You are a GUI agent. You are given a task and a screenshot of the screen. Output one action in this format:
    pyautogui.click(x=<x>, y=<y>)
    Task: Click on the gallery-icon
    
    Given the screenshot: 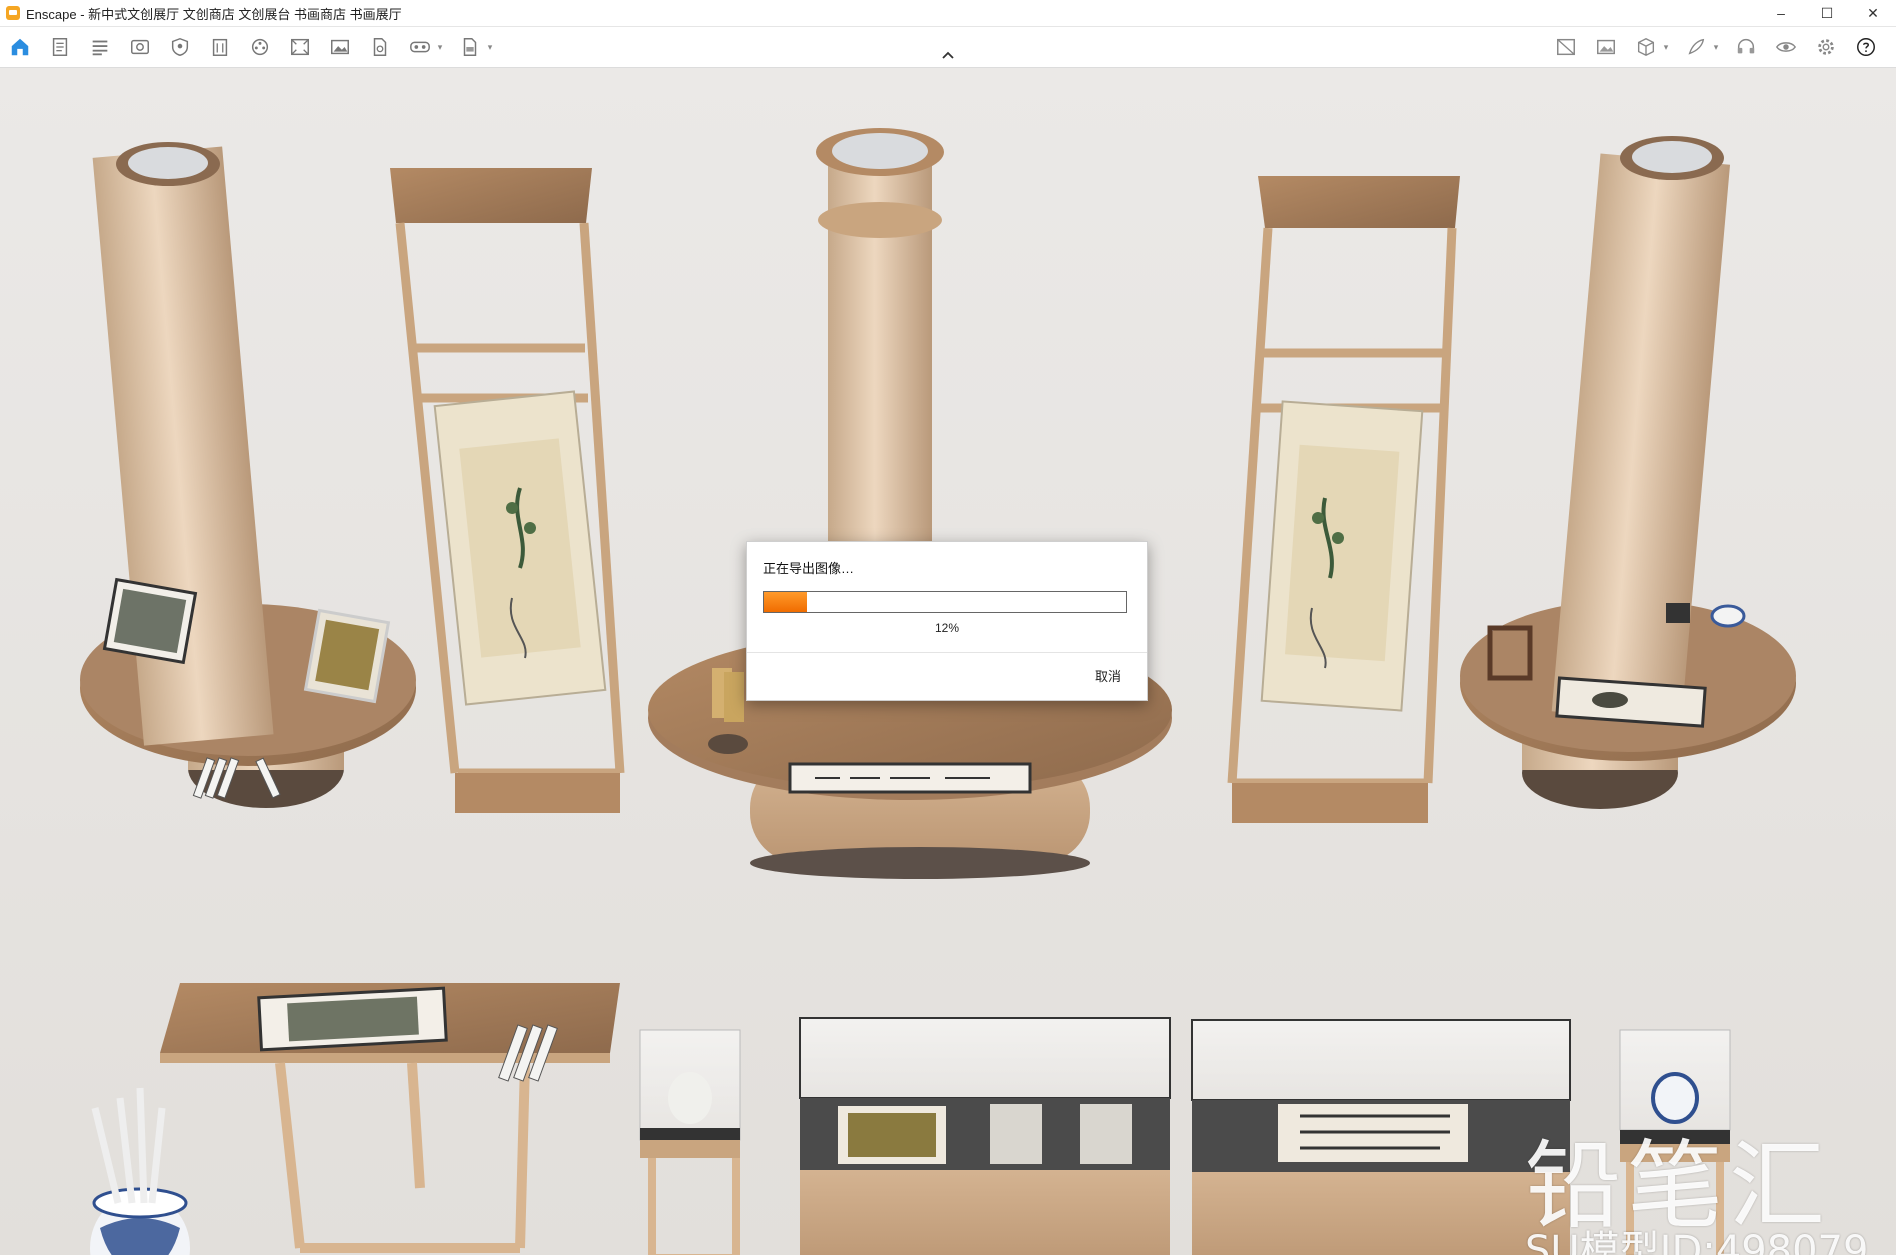 What is the action you would take?
    pyautogui.click(x=1606, y=47)
    